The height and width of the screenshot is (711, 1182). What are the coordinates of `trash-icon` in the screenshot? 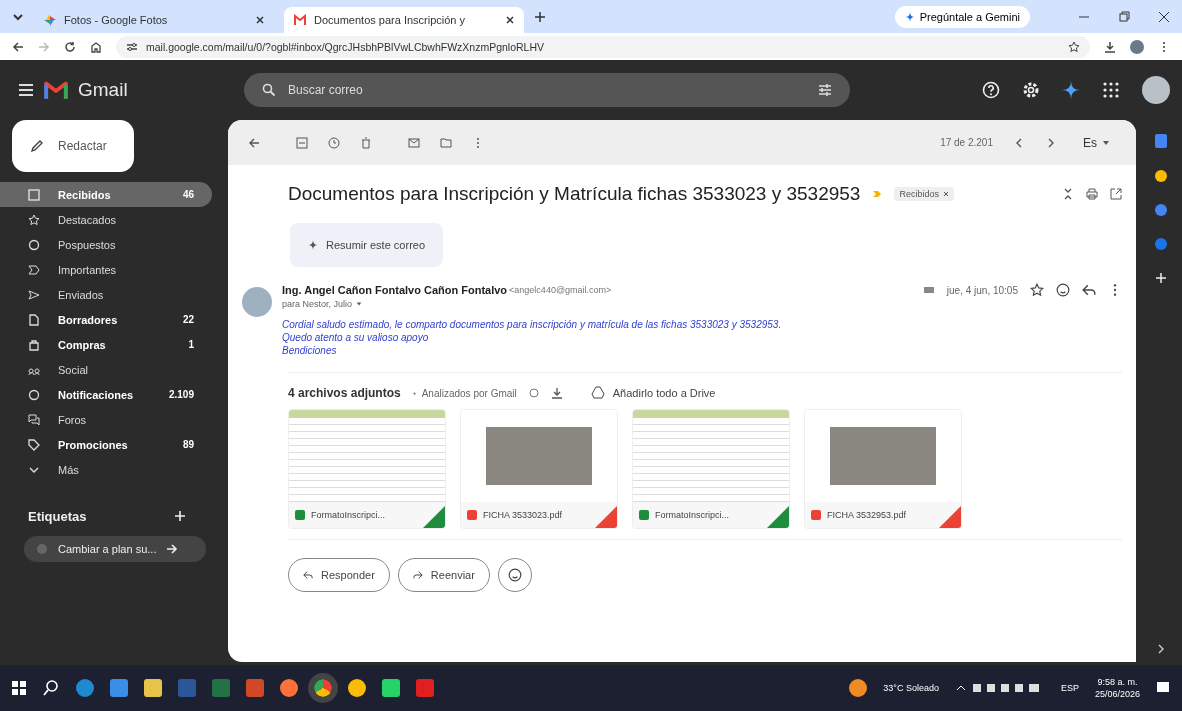 It's located at (366, 142).